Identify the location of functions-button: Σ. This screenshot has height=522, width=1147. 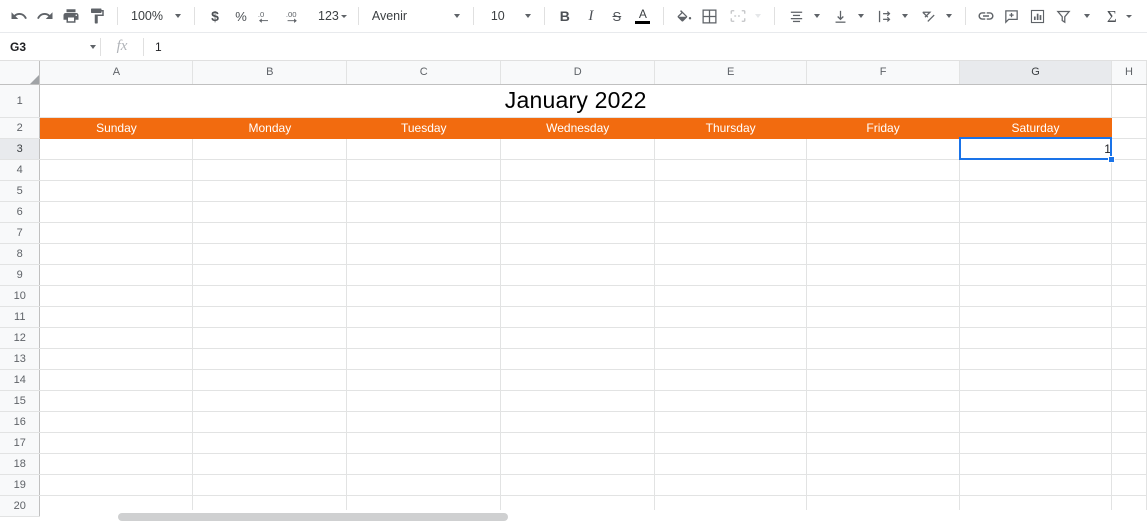
(1112, 16).